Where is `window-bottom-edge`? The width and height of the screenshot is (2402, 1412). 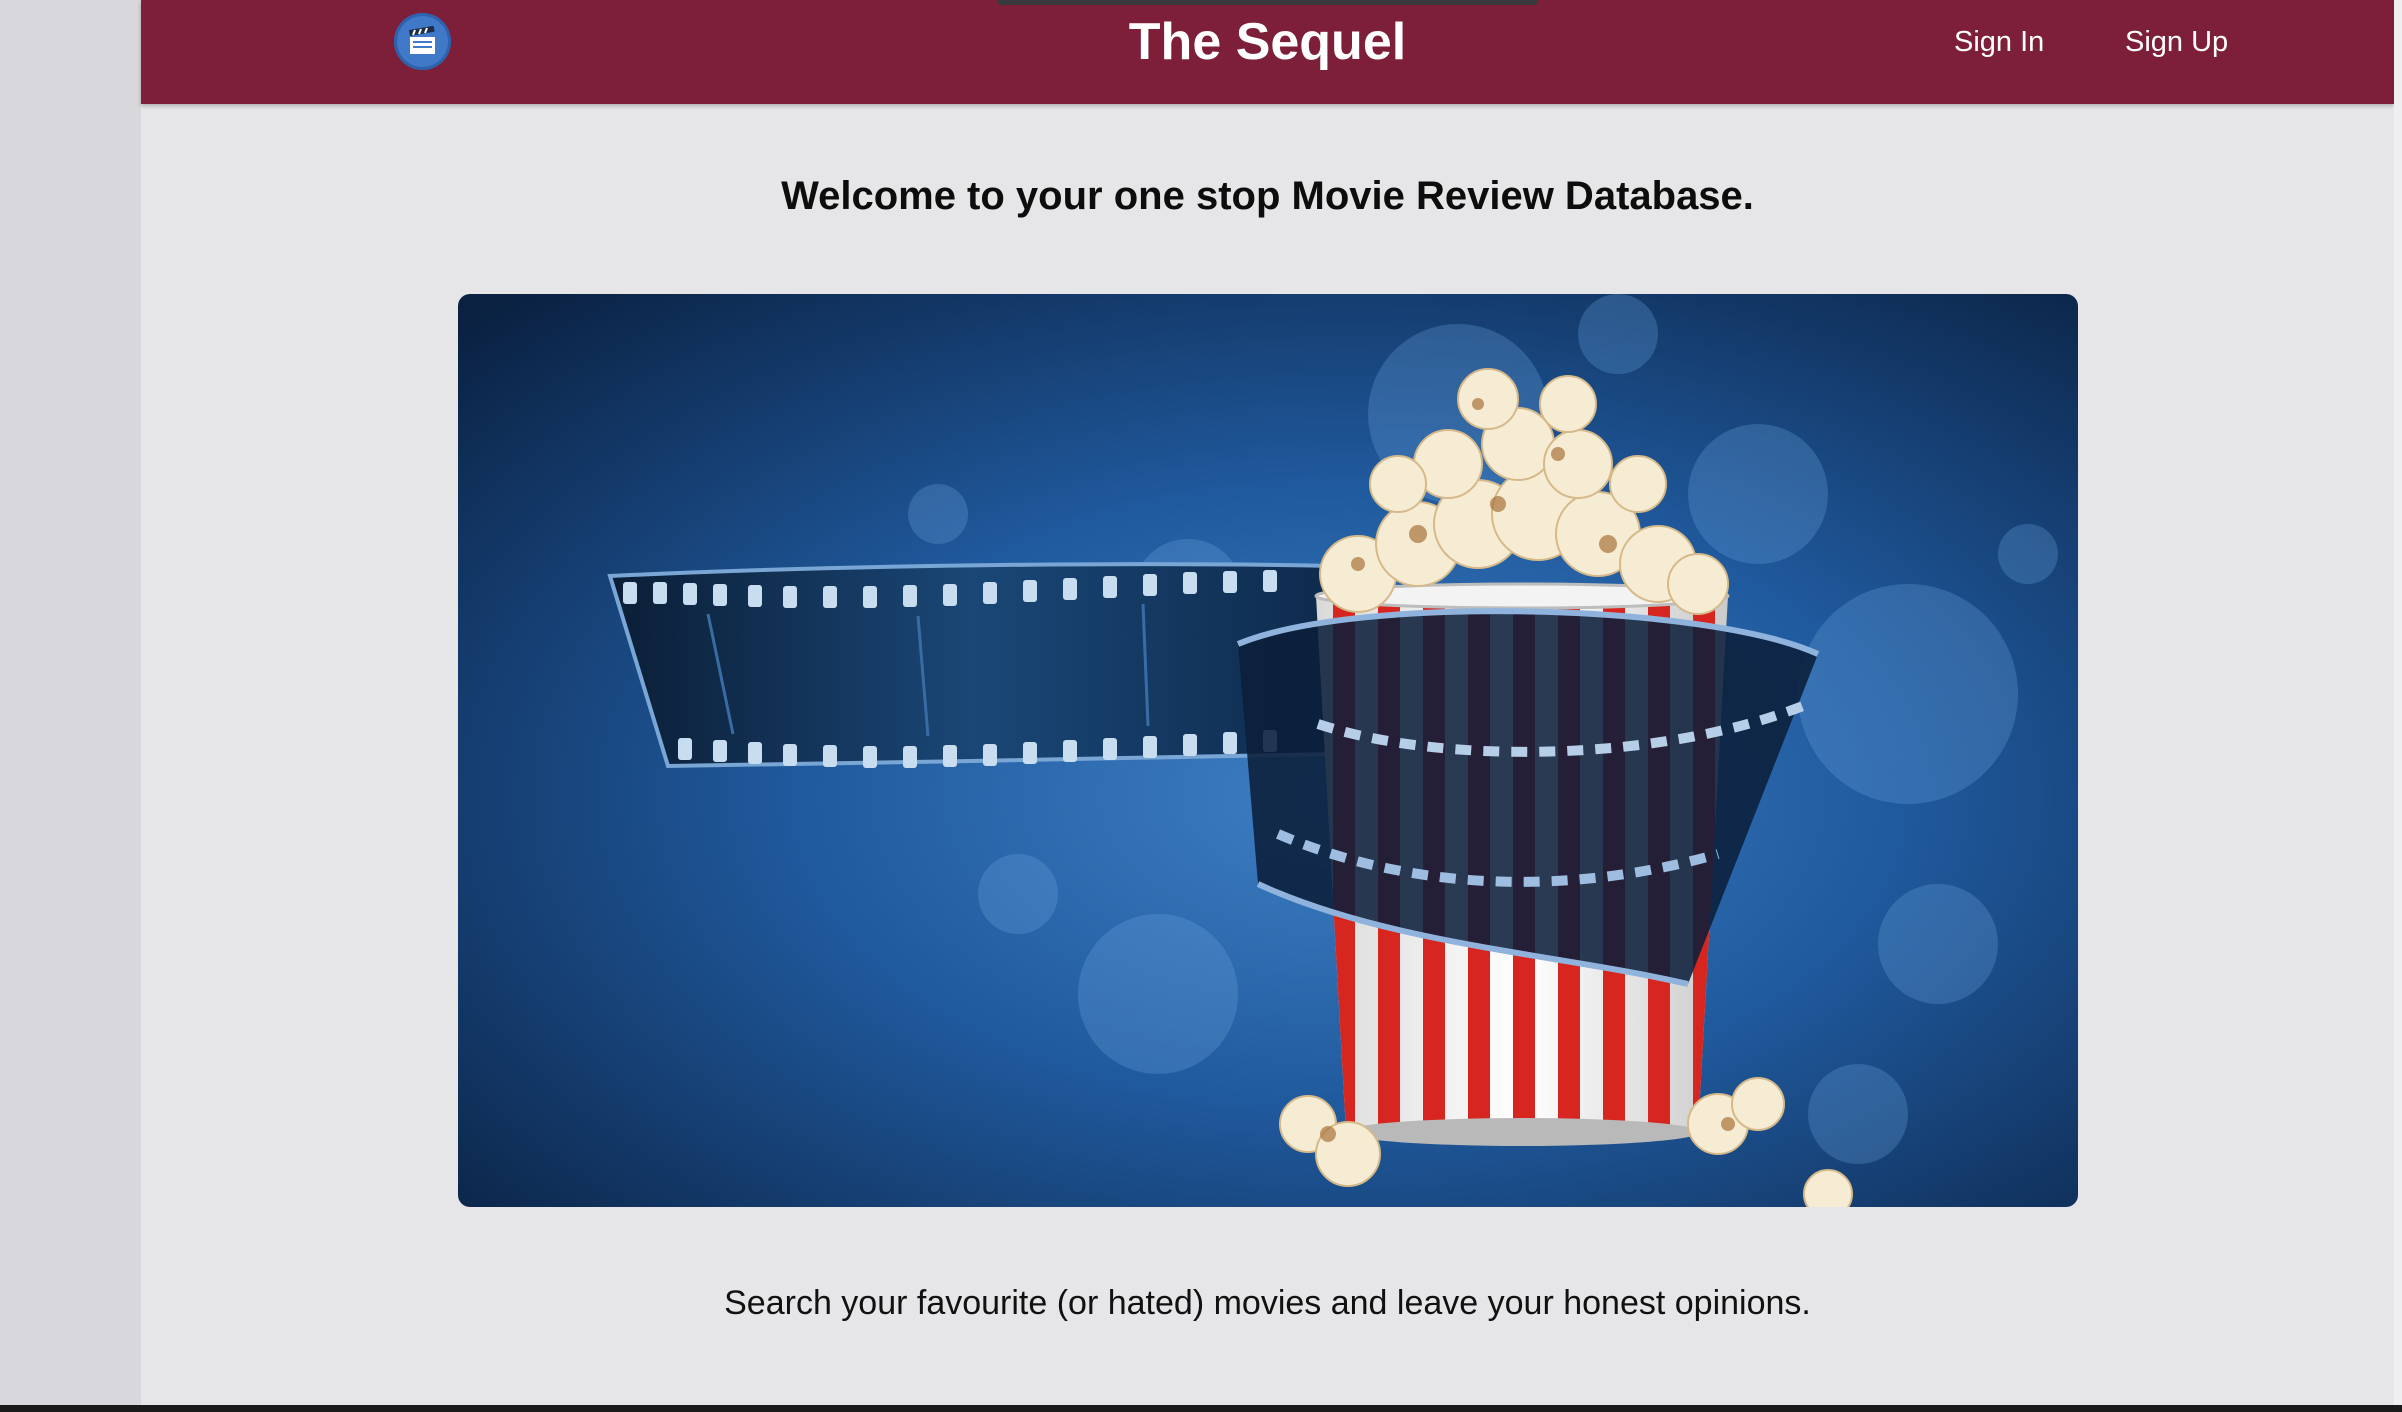
window-bottom-edge is located at coordinates (1201, 1408).